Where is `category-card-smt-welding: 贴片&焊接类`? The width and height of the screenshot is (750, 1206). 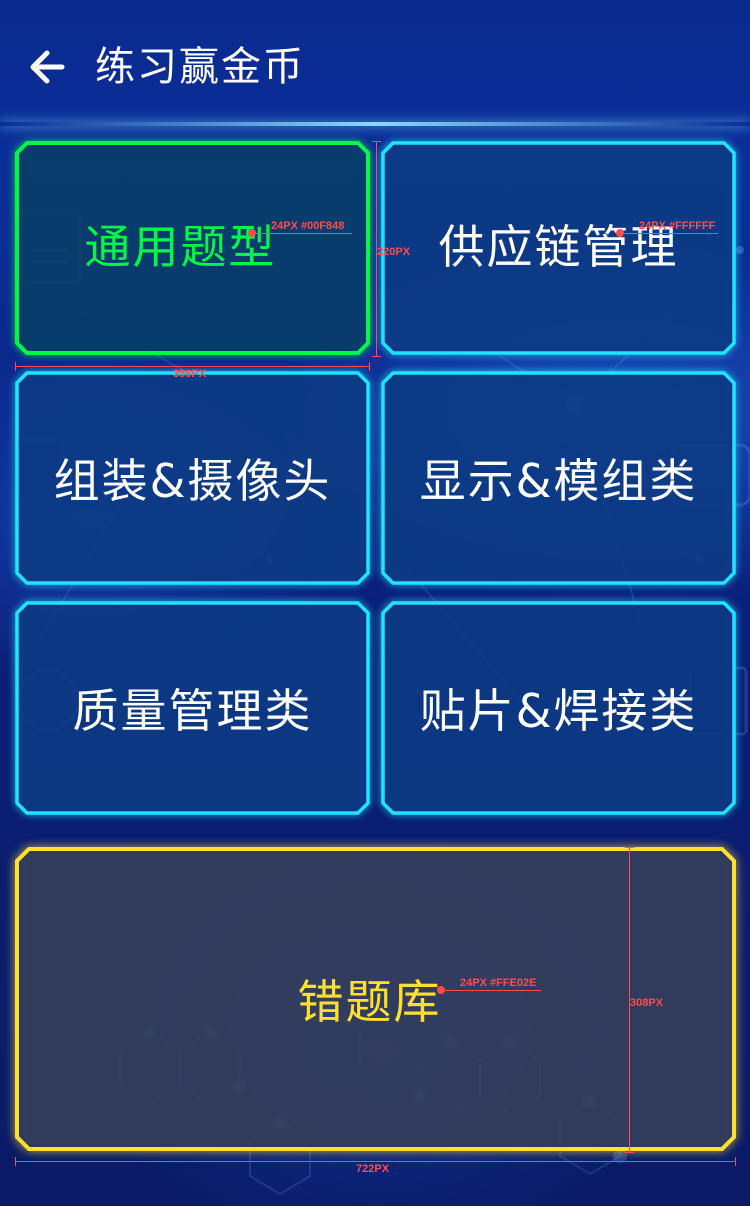
category-card-smt-welding: 贴片&焊接类 is located at coordinates (558, 708).